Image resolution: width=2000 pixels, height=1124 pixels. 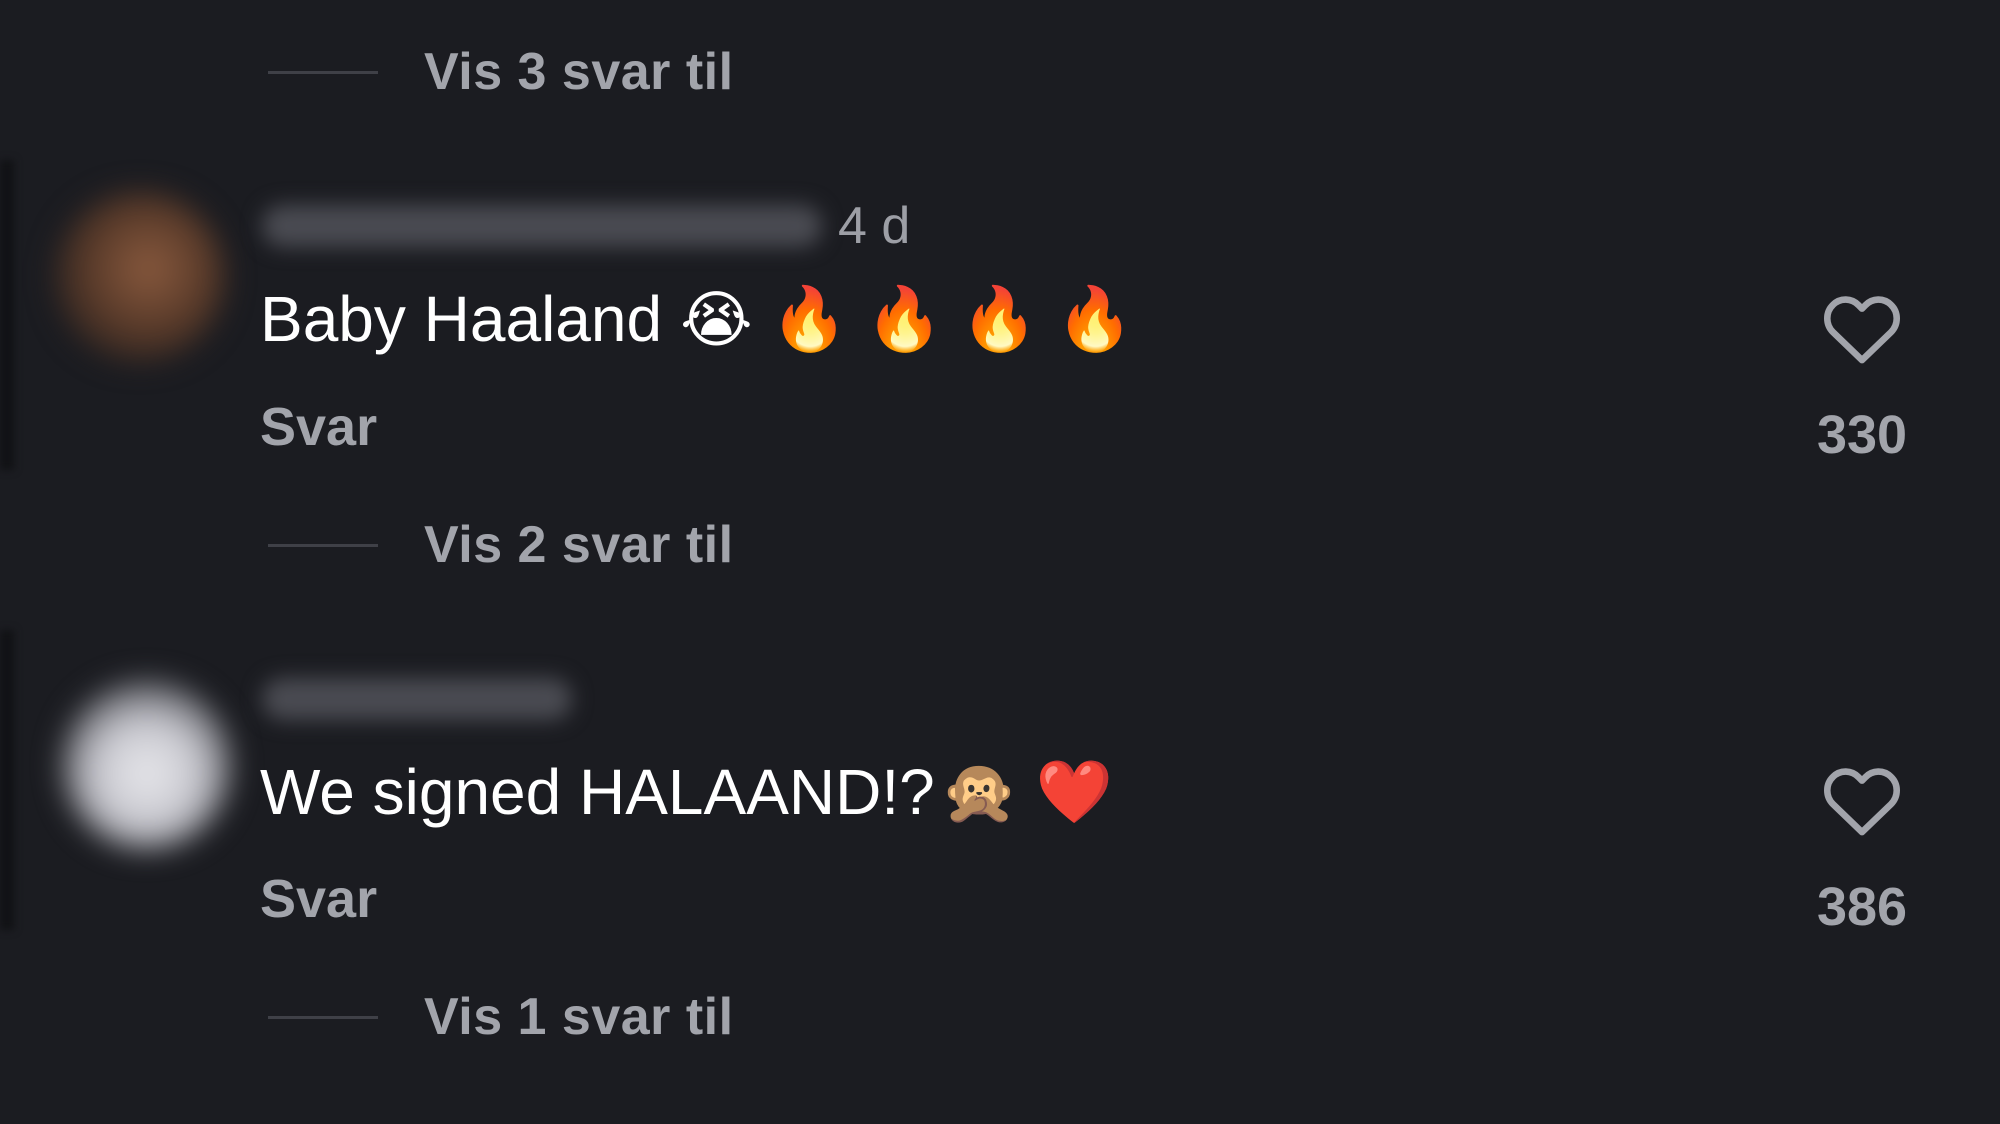 I want to click on view-more-replies: Vis 1 svar til, so click(x=501, y=1017).